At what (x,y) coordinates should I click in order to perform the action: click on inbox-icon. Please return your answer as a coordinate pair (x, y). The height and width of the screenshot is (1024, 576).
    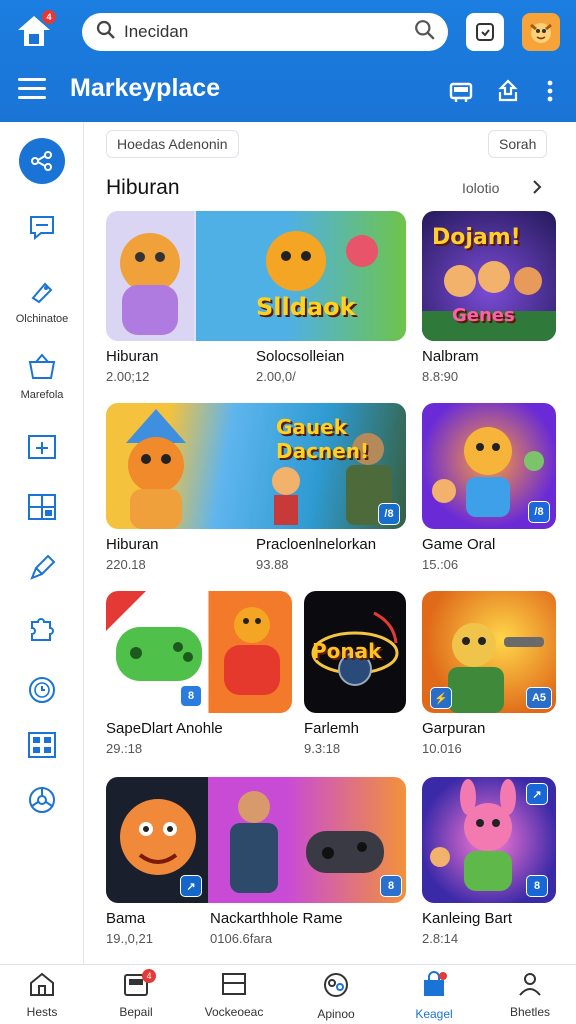
    Looking at the image, I should click on (485, 32).